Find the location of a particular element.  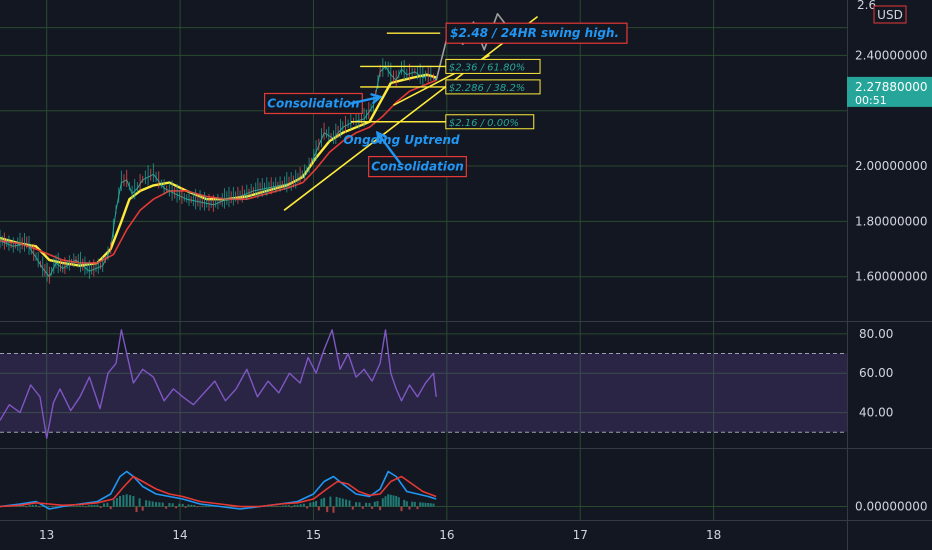

annotation-label: Ongoing Uptrend is located at coordinates (401, 140).